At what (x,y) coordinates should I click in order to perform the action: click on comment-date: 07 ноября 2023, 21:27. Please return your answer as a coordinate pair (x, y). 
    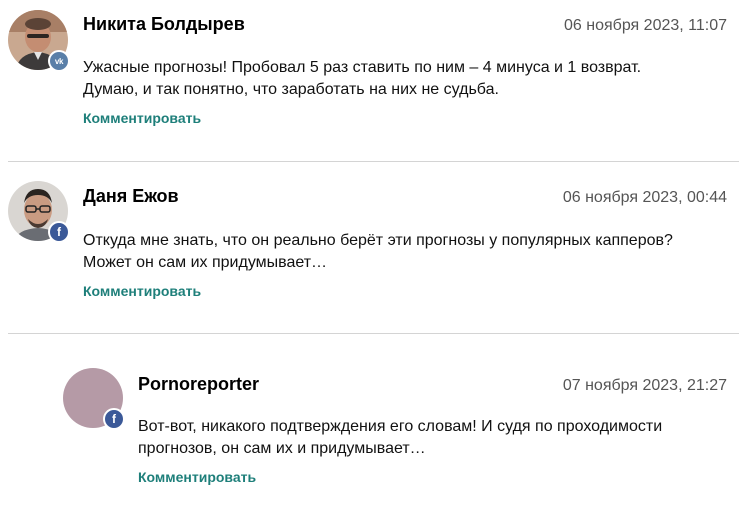
    Looking at the image, I should click on (644, 385).